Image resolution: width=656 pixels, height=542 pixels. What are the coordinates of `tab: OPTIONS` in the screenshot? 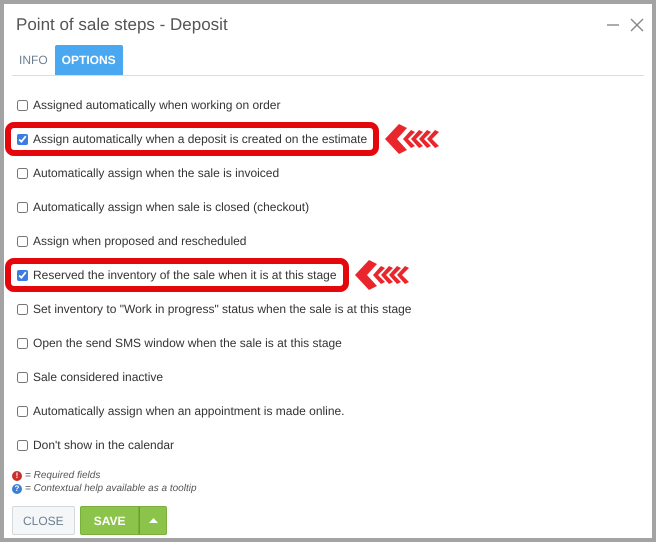 It's located at (88, 60).